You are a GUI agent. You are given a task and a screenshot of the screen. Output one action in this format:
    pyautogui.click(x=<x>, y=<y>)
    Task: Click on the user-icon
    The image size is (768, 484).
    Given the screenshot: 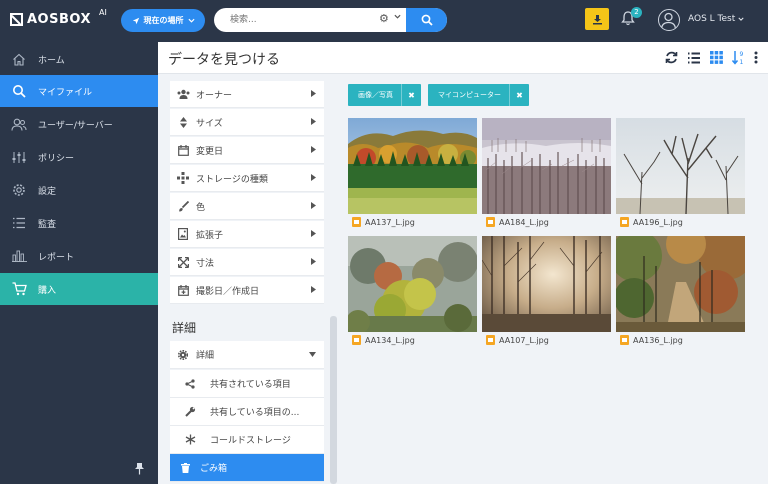 What is the action you would take?
    pyautogui.click(x=668, y=21)
    